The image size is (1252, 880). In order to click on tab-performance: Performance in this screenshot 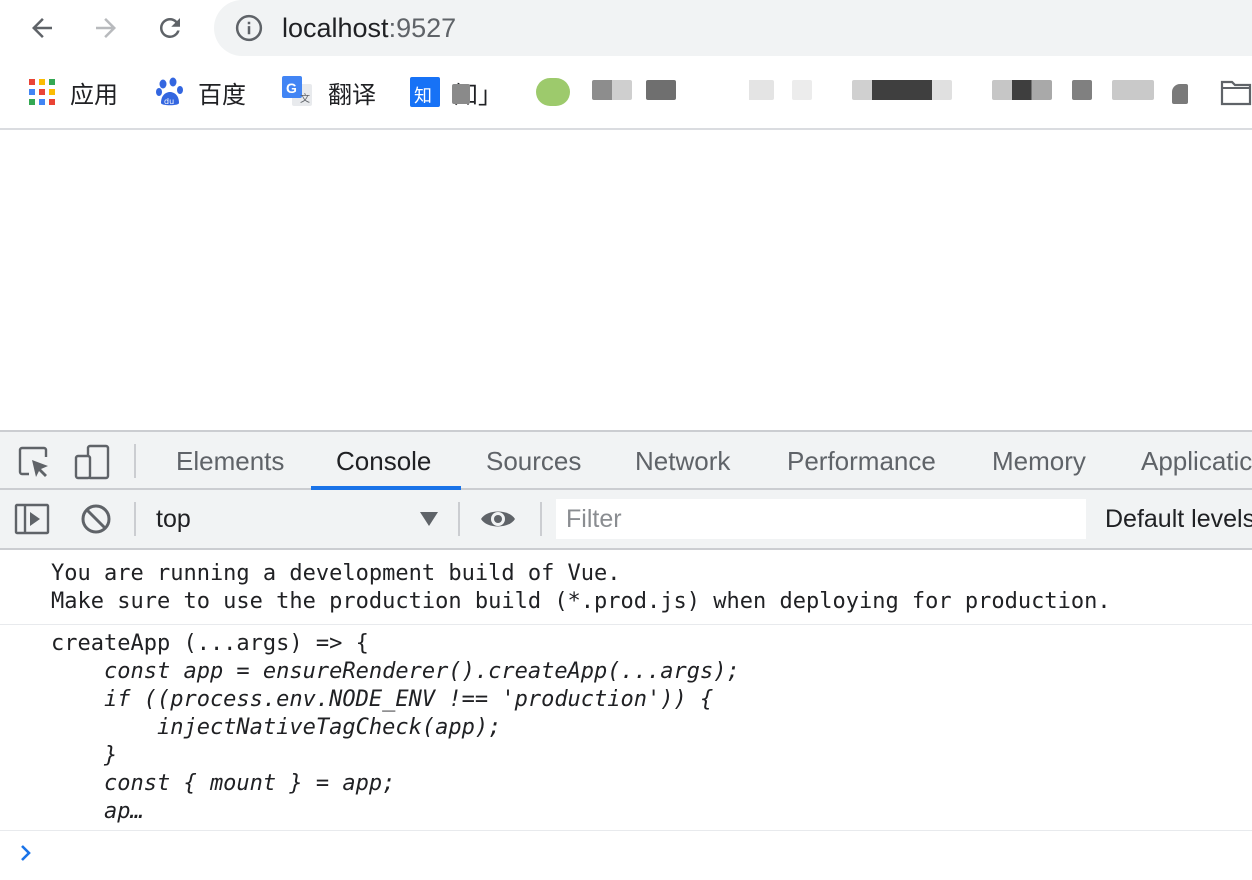, I will do `click(861, 461)`.